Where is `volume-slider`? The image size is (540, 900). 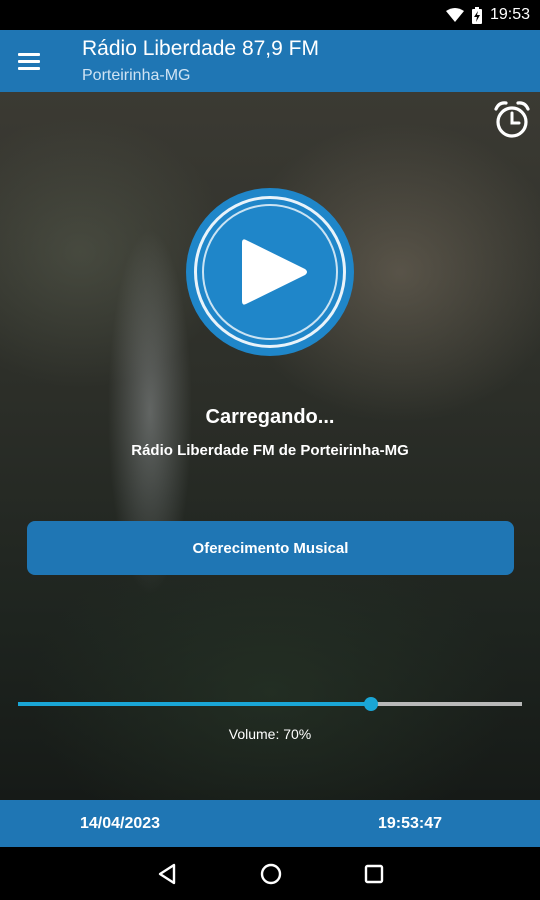 volume-slider is located at coordinates (270, 704).